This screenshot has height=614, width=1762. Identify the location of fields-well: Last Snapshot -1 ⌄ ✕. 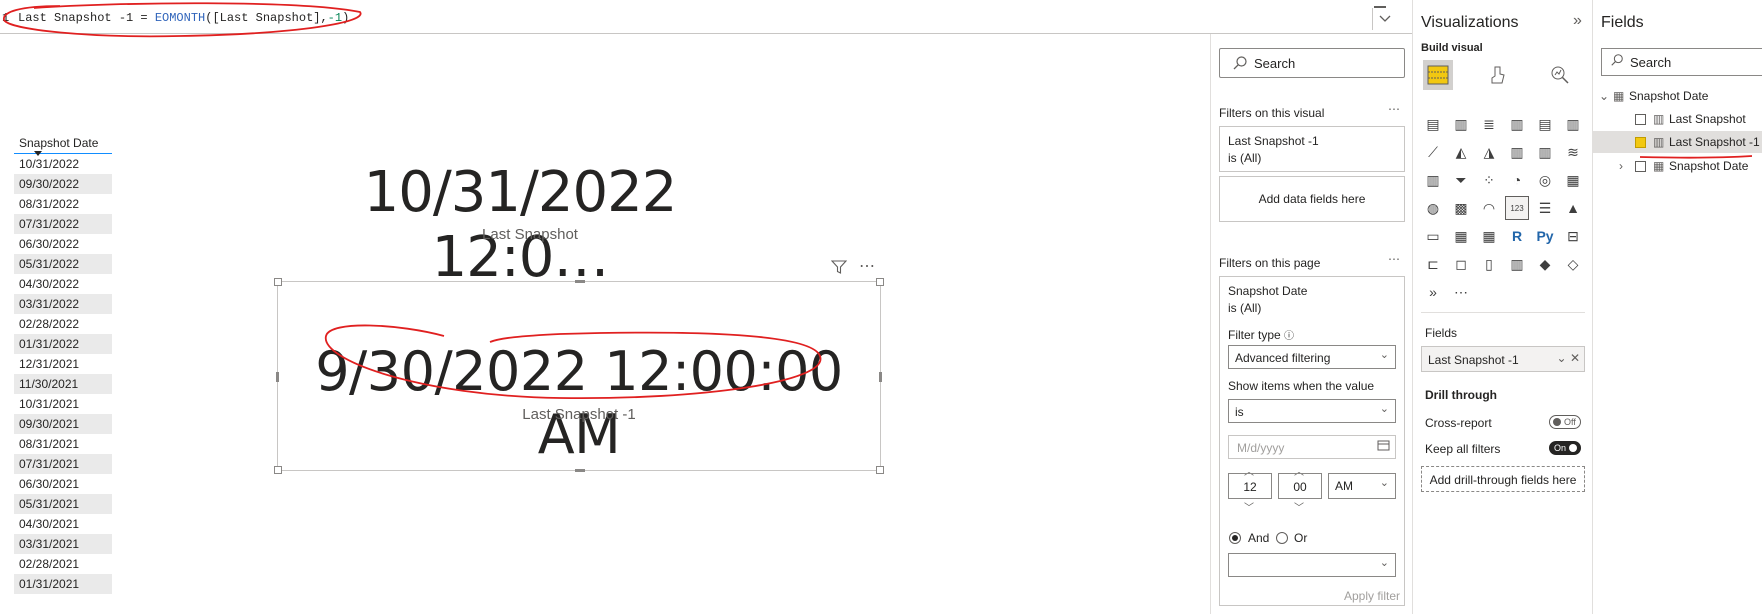
(1503, 359).